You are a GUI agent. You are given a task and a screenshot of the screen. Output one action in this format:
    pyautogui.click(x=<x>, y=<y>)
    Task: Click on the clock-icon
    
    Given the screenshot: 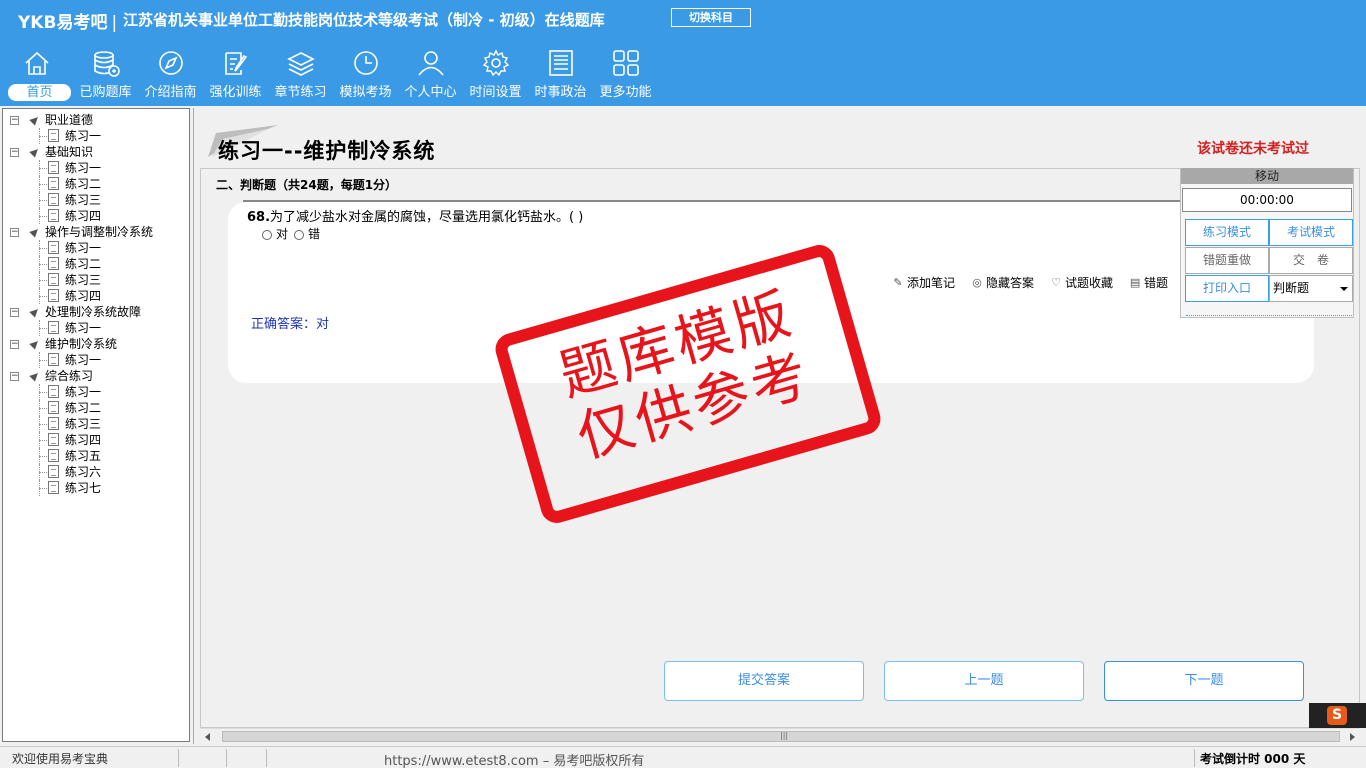 What is the action you would take?
    pyautogui.click(x=365, y=63)
    